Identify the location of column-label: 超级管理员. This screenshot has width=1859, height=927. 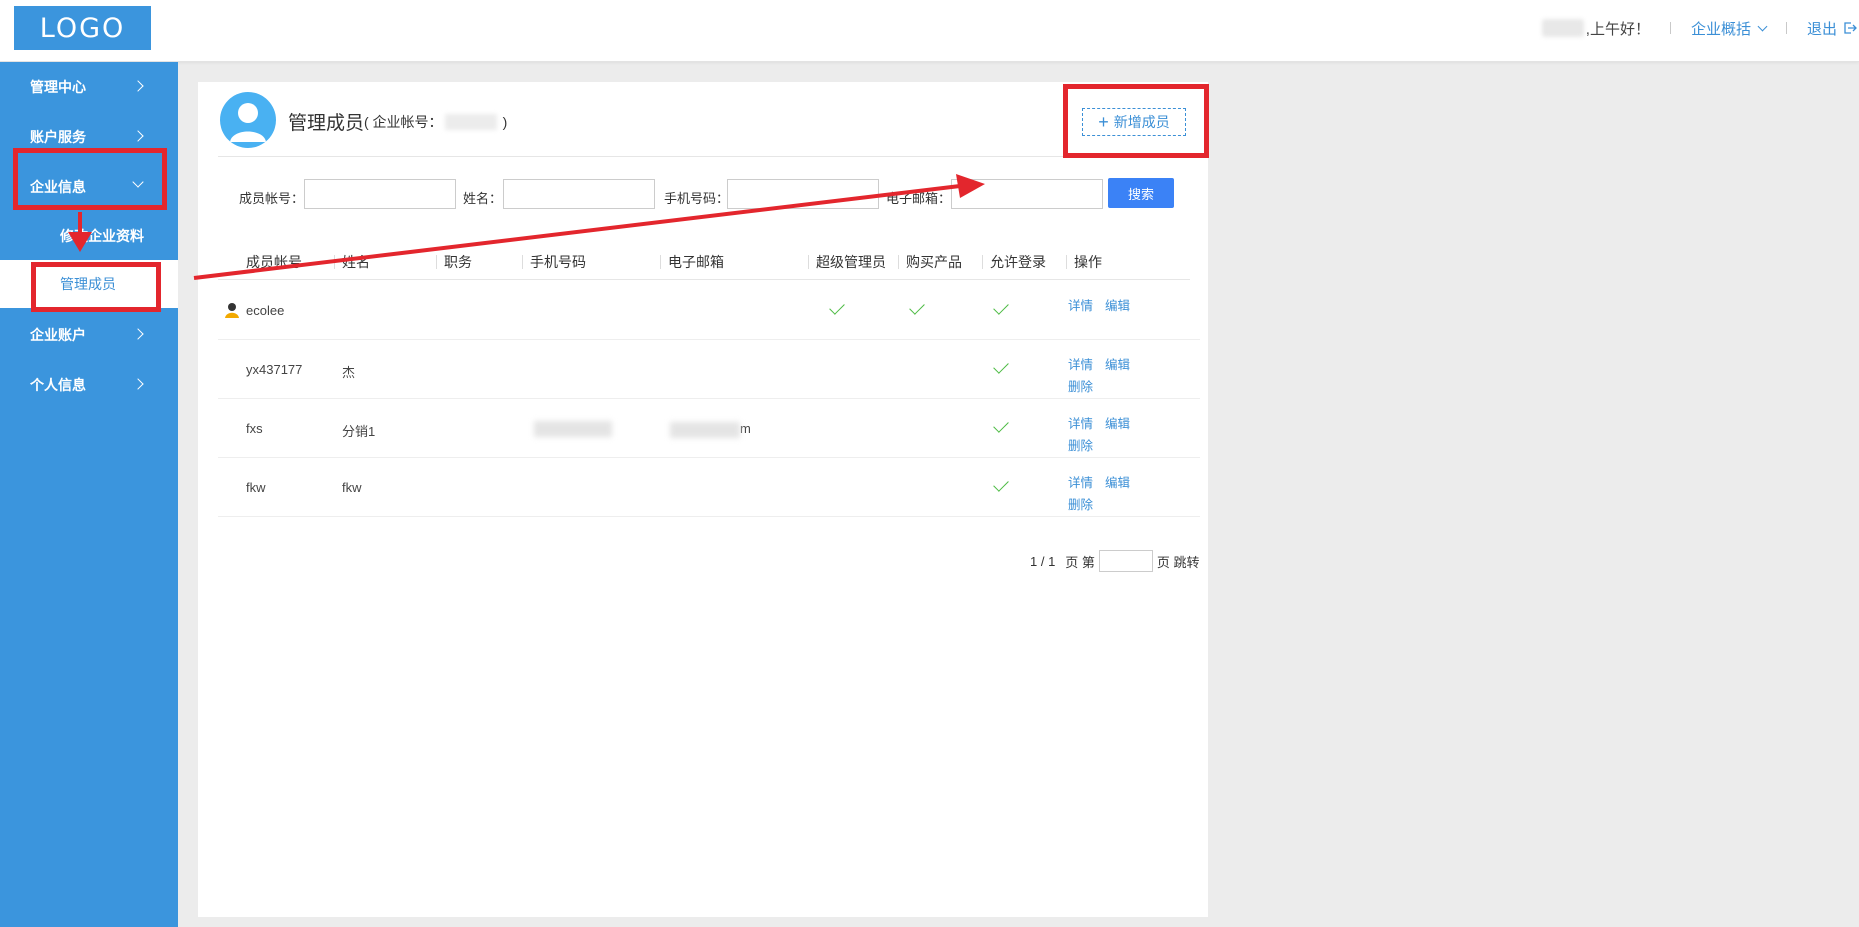
(851, 262).